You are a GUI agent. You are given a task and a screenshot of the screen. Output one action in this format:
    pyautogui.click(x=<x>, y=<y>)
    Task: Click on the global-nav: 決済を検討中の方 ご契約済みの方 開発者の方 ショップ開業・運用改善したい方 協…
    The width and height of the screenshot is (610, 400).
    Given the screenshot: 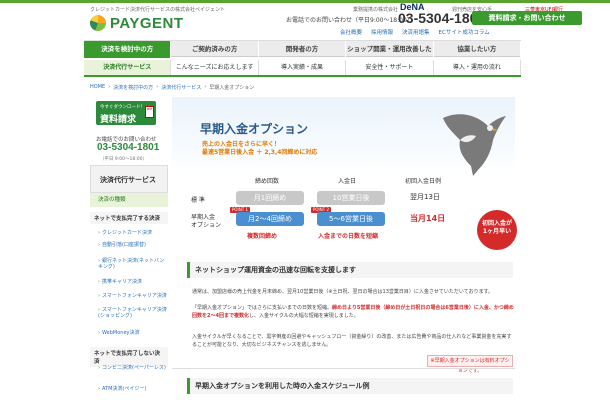 What is the action you would take?
    pyautogui.click(x=303, y=55)
    